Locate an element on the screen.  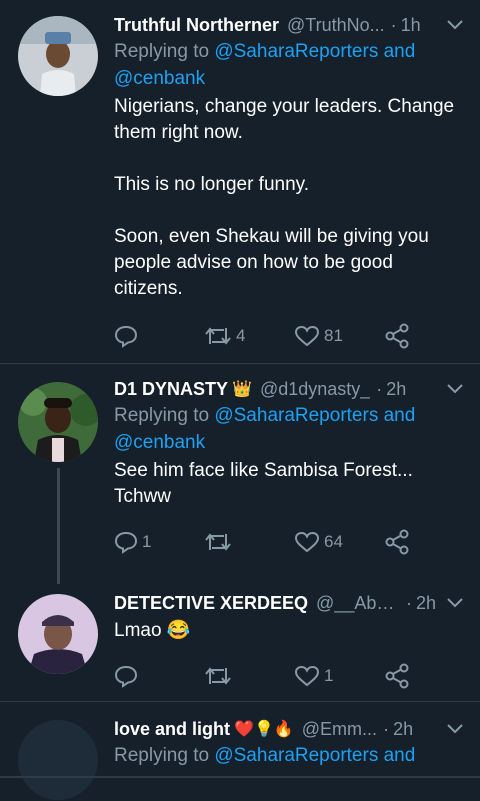
replying-to: Replying to @SaharaReporters and is located at coordinates (289, 755).